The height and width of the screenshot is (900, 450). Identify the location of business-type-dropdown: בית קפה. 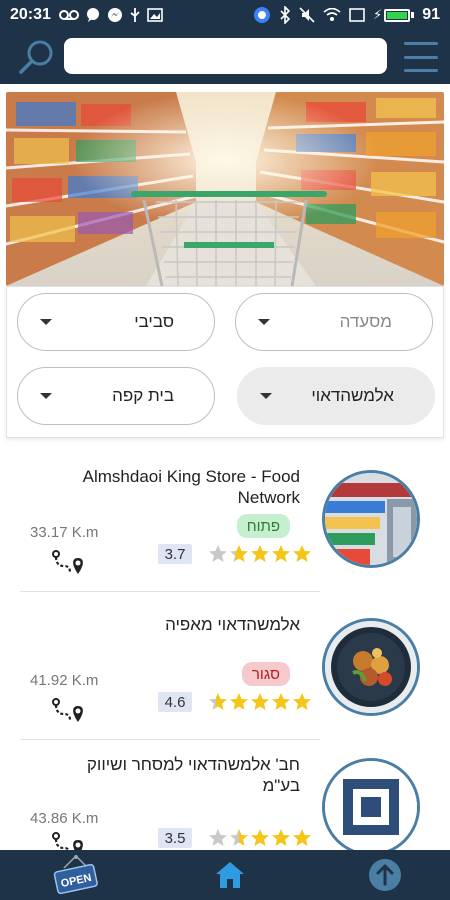
(116, 396).